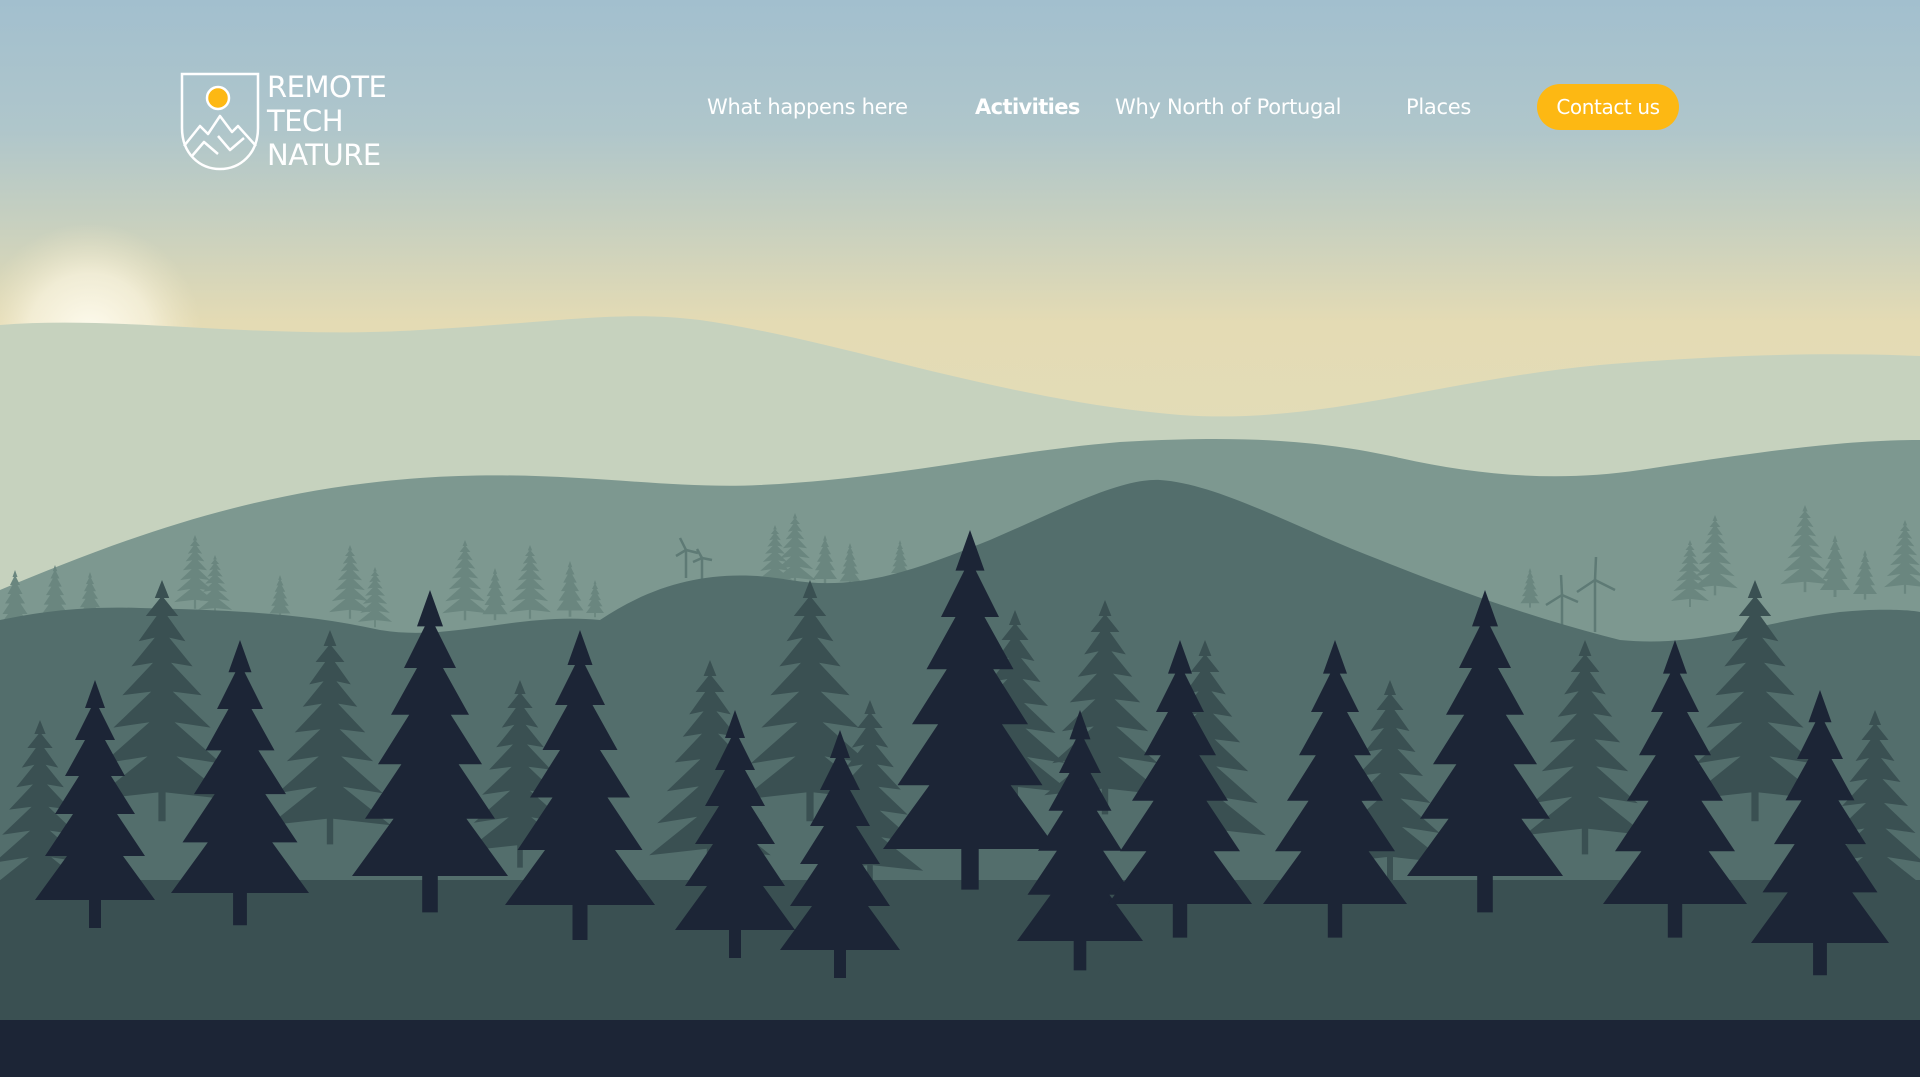 The image size is (1920, 1077). I want to click on nav-what-happens-here: What happens here, so click(807, 107).